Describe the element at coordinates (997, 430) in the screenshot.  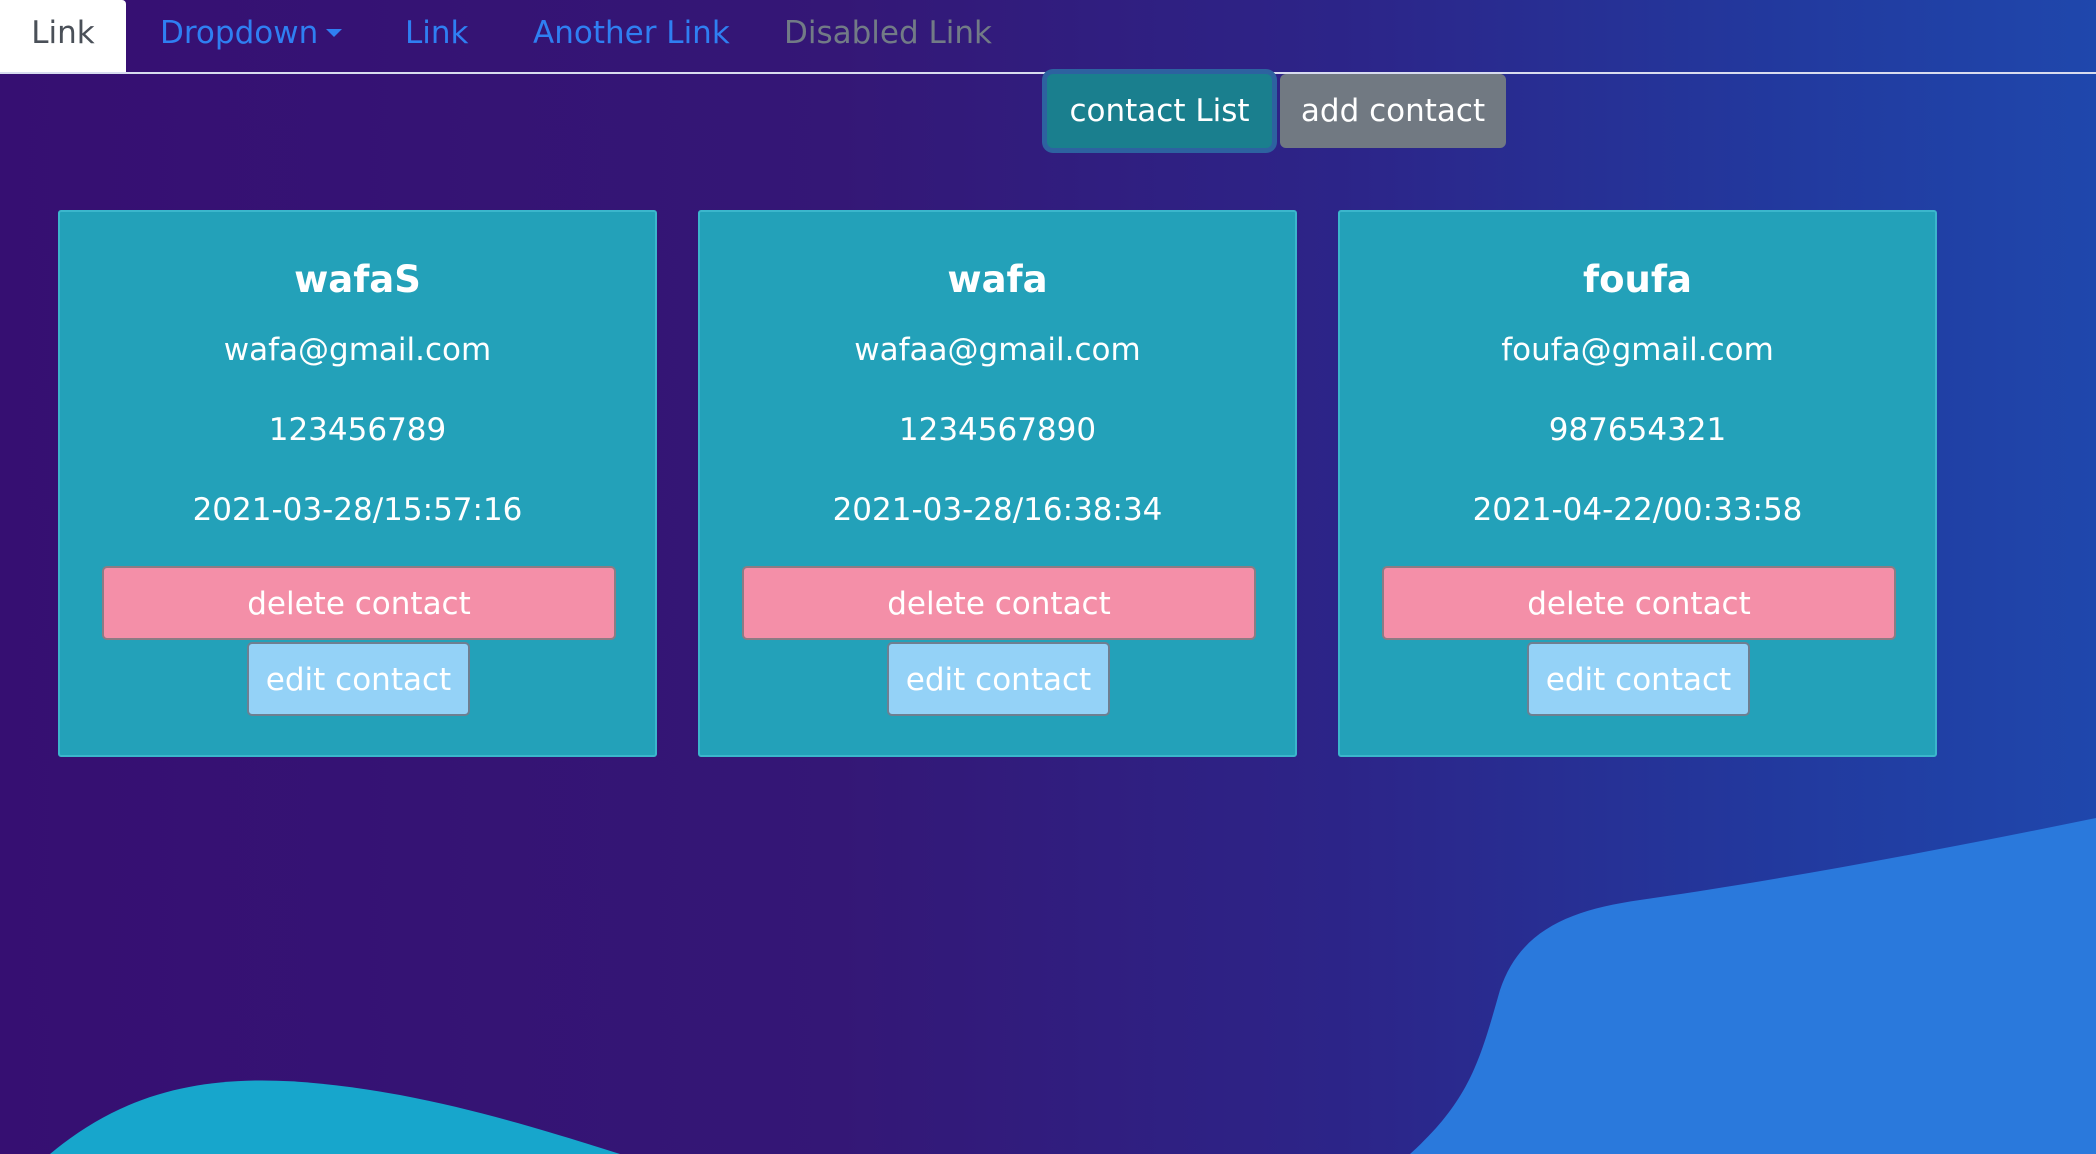
I see `contact-phone: 1234567890` at that location.